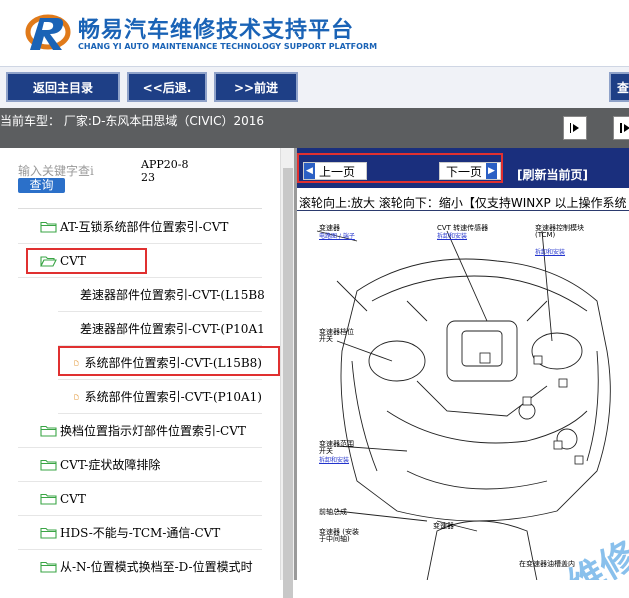 Image resolution: width=629 pixels, height=598 pixels. Describe the element at coordinates (463, 228) in the screenshot. I see `label-cvt-speed-sensor: CVT 转速传感器` at that location.